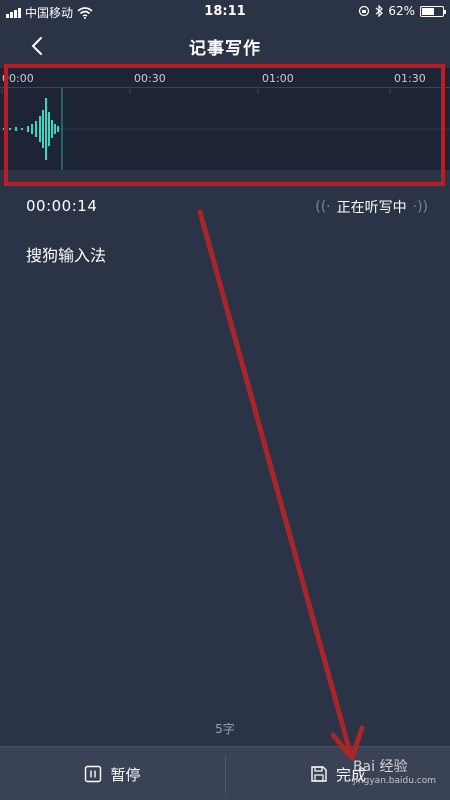 The width and height of the screenshot is (450, 800). I want to click on pause-label: 暂停, so click(125, 774).